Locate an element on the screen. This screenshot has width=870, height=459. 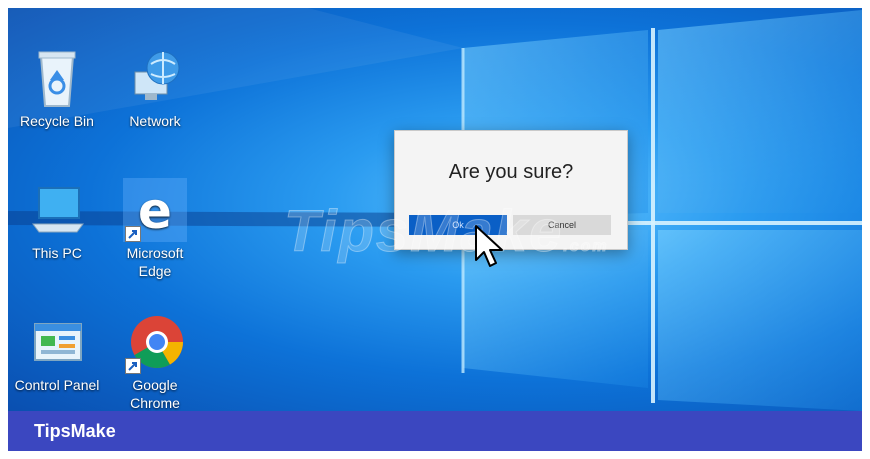
mouse-cursor-icon is located at coordinates (489, 246).